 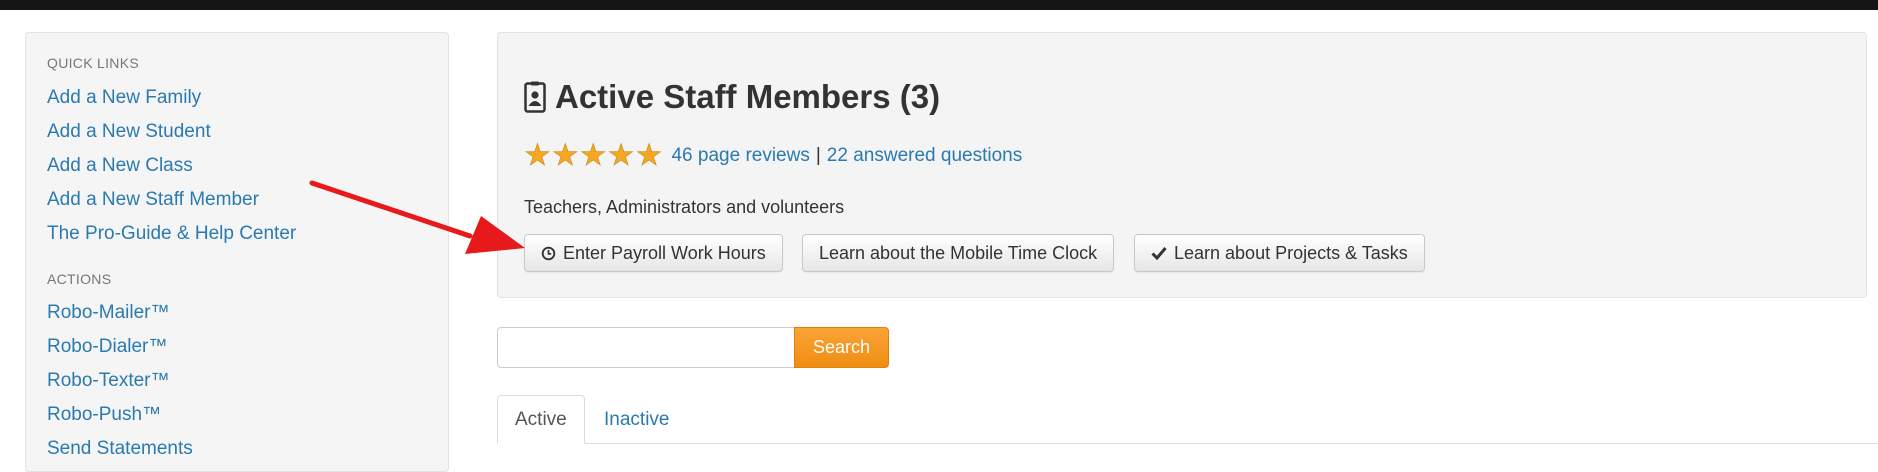 What do you see at coordinates (171, 234) in the screenshot?
I see `link-pro-guide: The Pro-Guide & Help Center` at bounding box center [171, 234].